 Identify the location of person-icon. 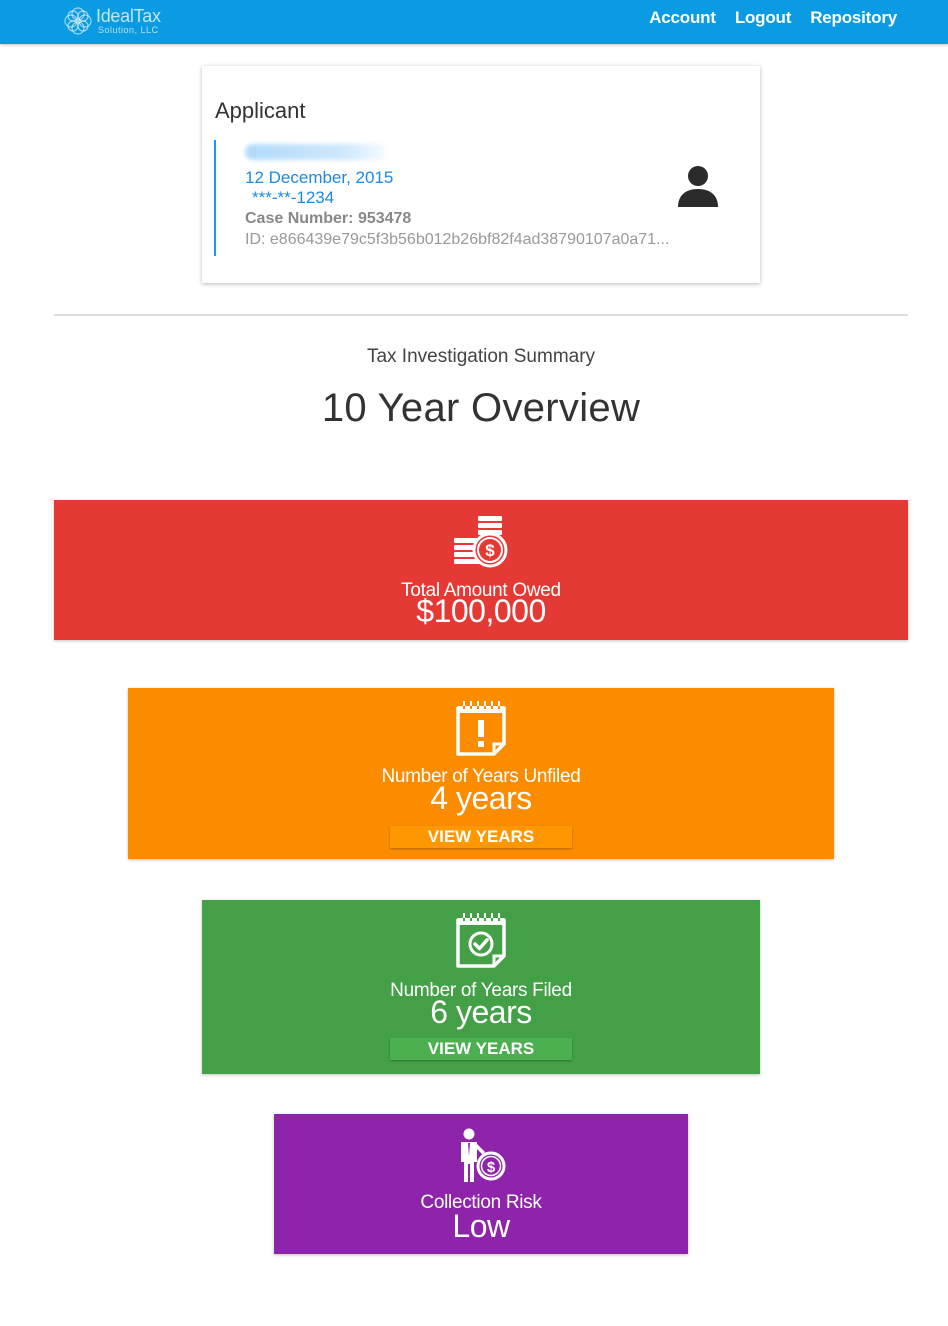
(698, 186).